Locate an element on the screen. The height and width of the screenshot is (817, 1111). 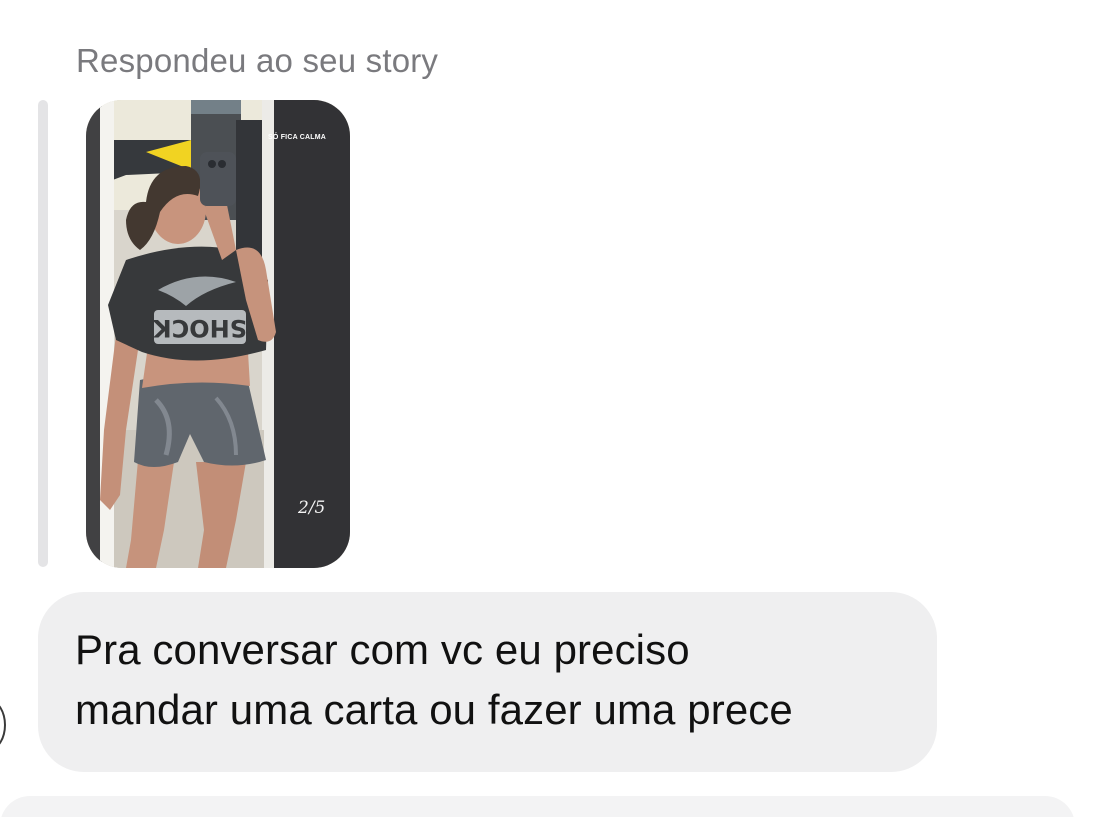
story-thumbnail: SHOCK SÓ FICA CALMA 2/5 is located at coordinates (218, 334).